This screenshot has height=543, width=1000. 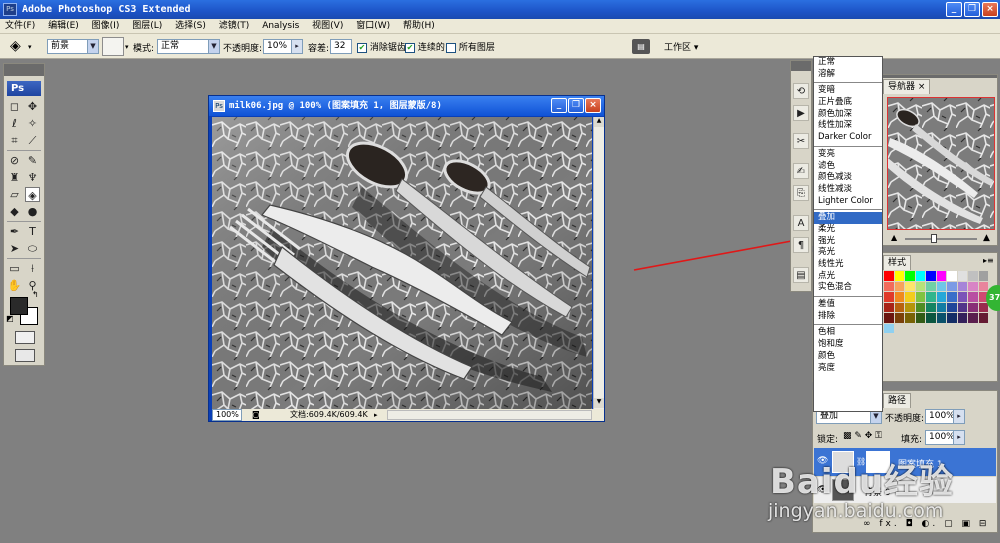 What do you see at coordinates (14, 268) in the screenshot?
I see `notes-tool-icon: ▭` at bounding box center [14, 268].